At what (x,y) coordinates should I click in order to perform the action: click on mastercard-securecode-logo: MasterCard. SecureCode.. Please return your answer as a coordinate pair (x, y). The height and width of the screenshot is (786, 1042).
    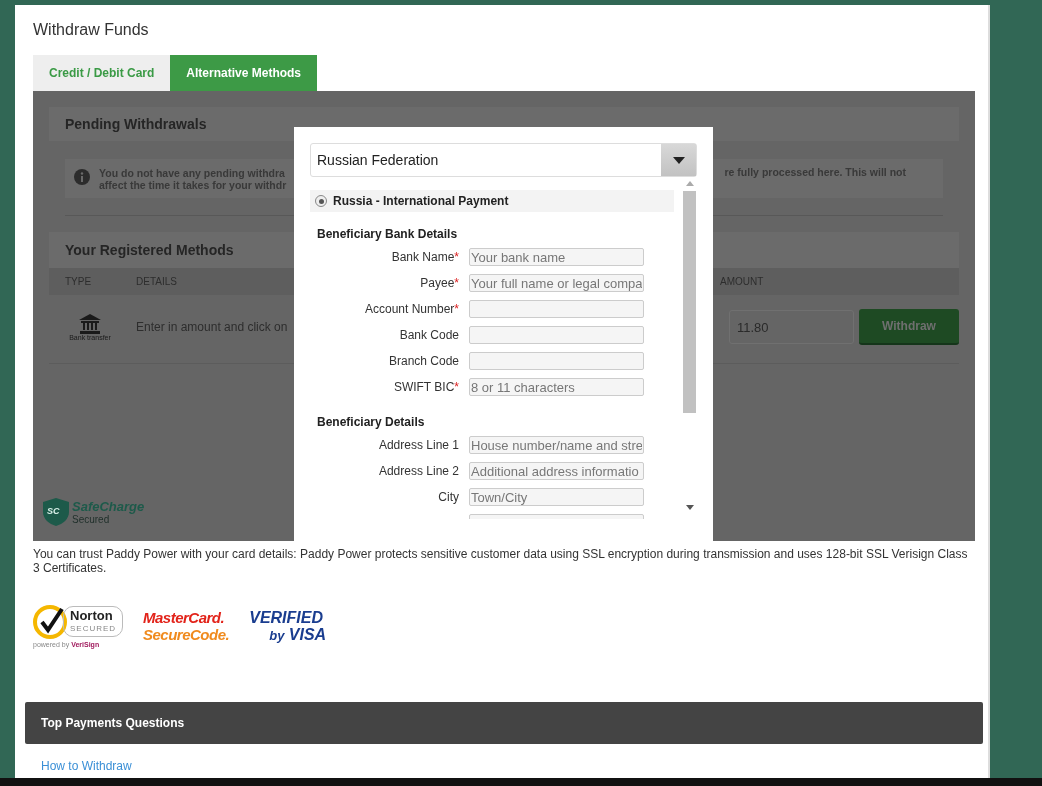
    Looking at the image, I should click on (186, 626).